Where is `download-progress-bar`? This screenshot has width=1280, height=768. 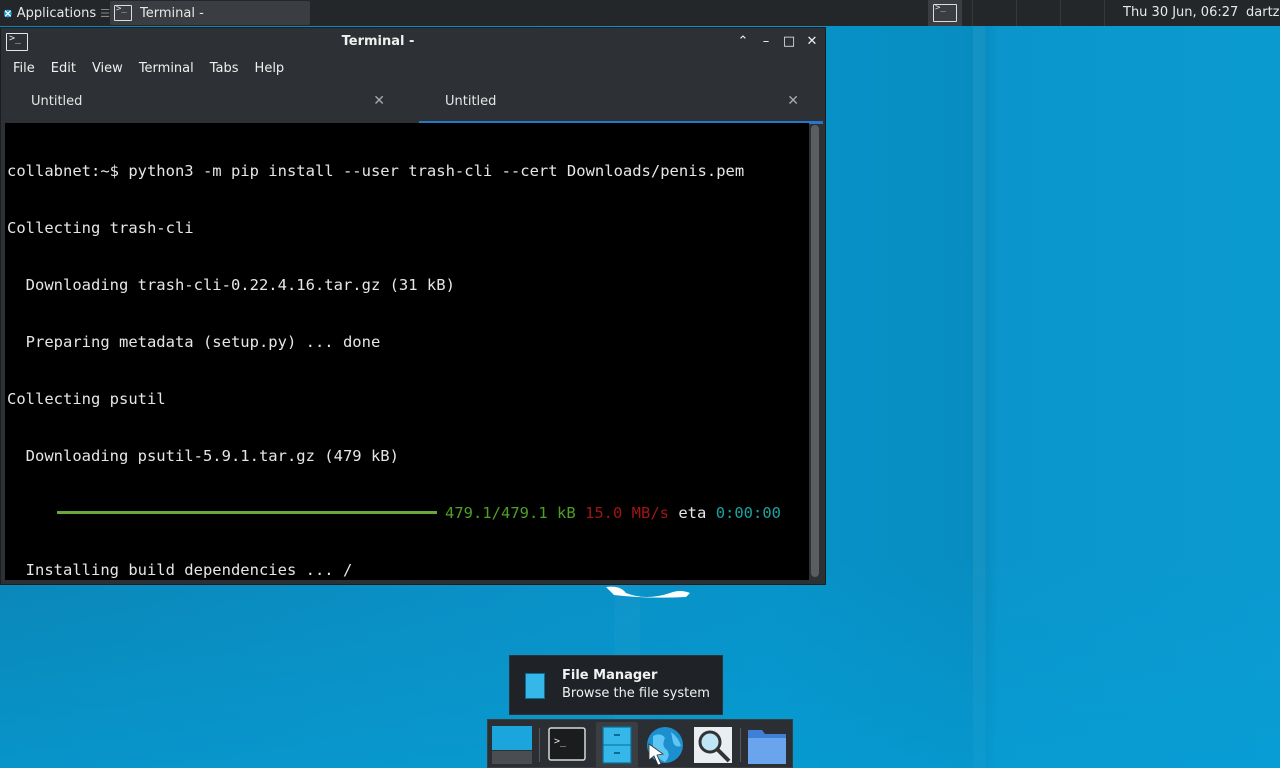 download-progress-bar is located at coordinates (247, 512).